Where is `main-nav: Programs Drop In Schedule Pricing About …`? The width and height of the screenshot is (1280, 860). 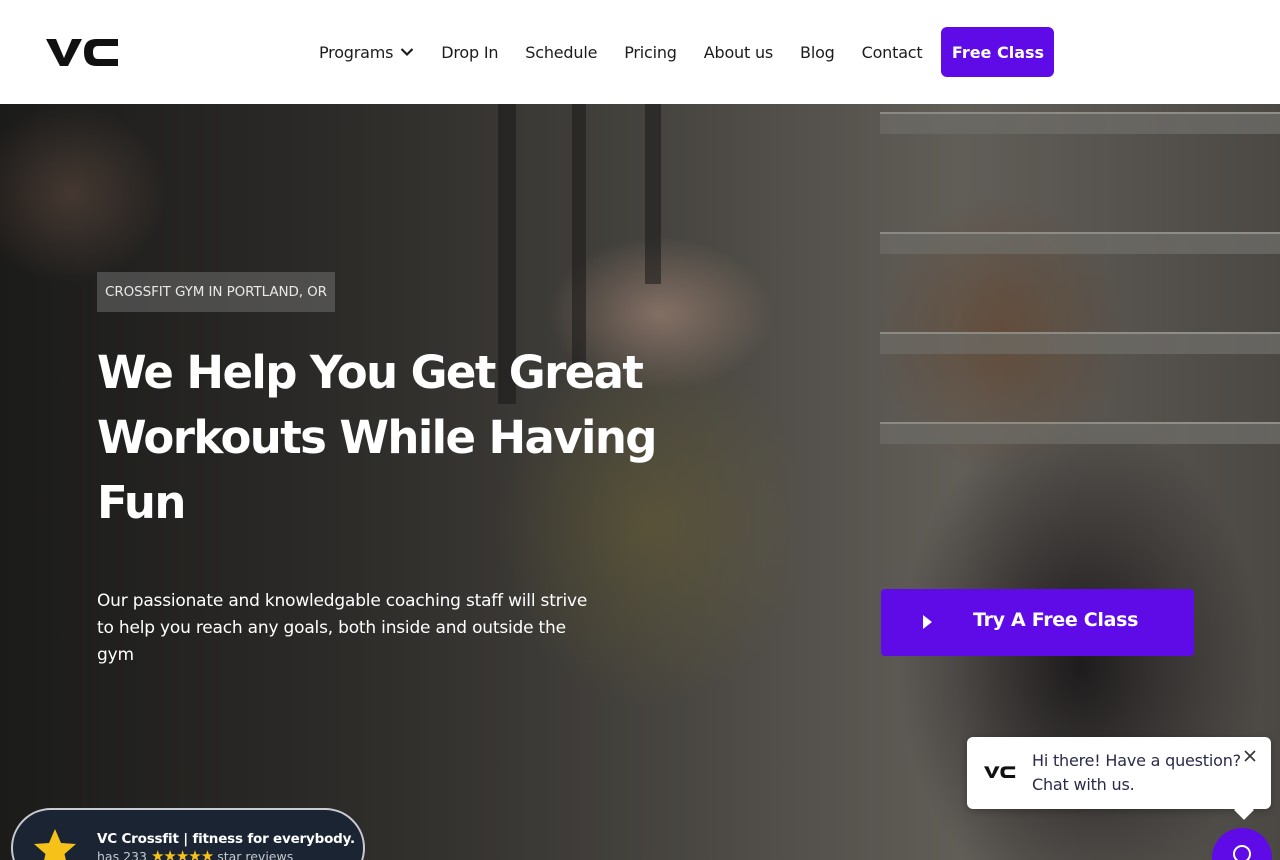 main-nav: Programs Drop In Schedule Pricing About … is located at coordinates (687, 52).